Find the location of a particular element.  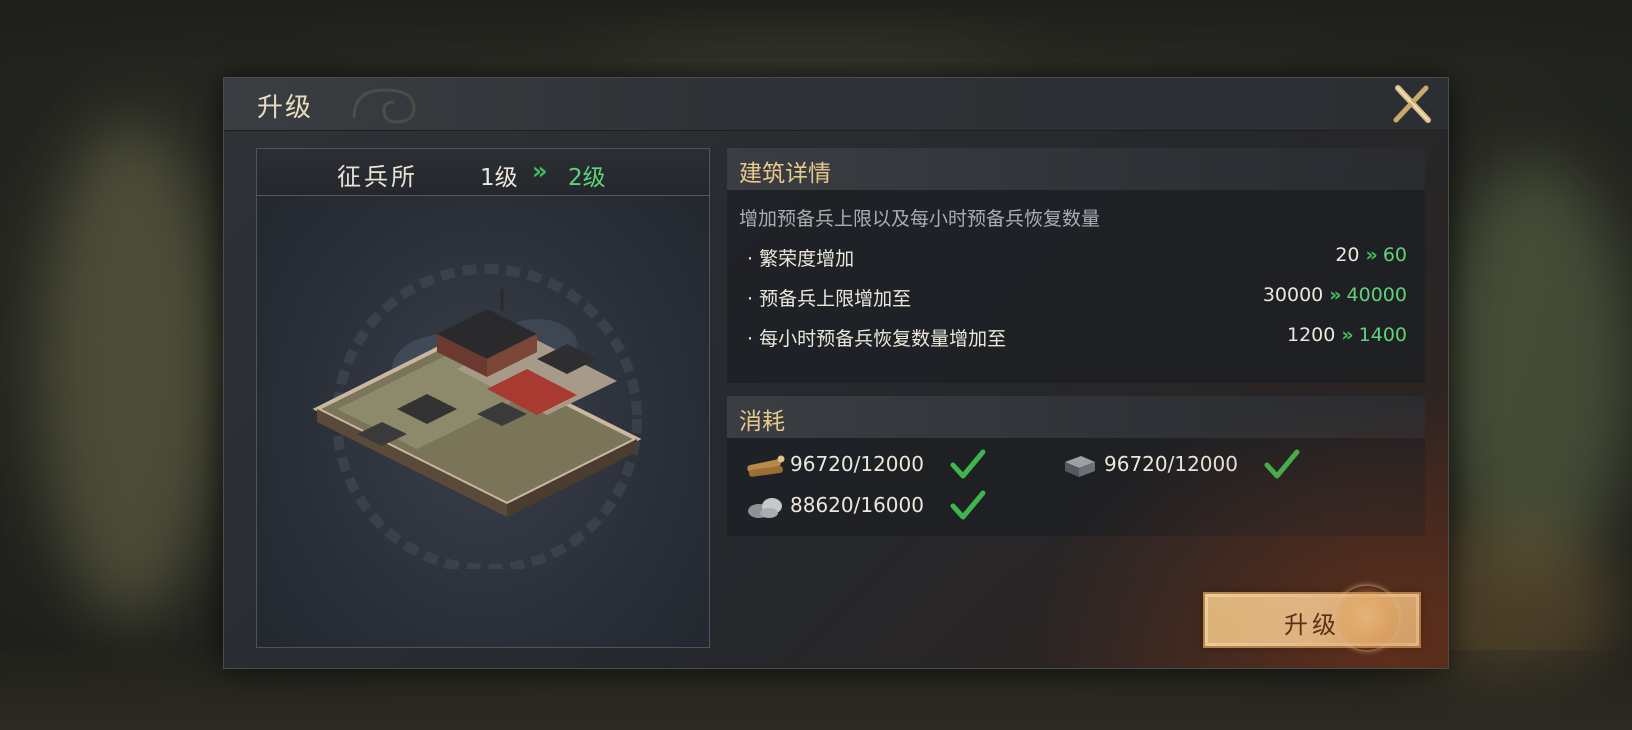

resource-iron: 96720/12000 is located at coordinates (1189, 466).